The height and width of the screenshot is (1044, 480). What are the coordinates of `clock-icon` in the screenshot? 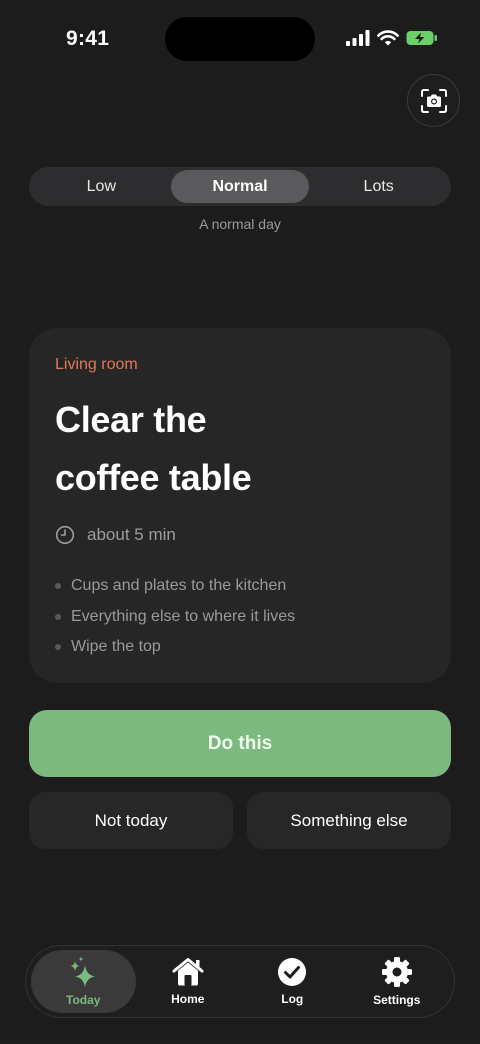 It's located at (65, 535).